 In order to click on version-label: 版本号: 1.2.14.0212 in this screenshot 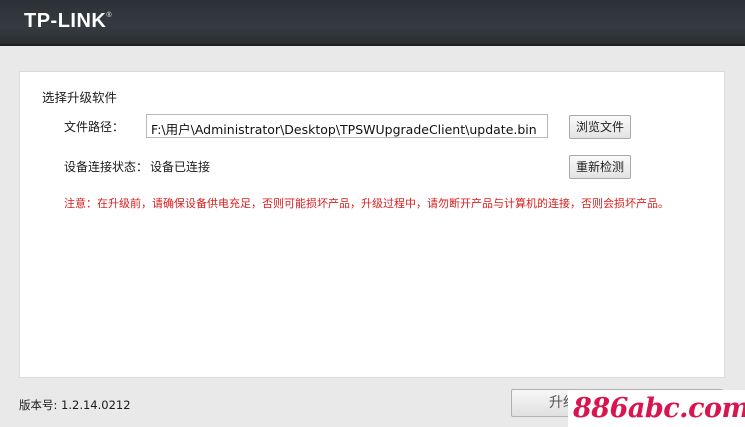, I will do `click(75, 405)`.